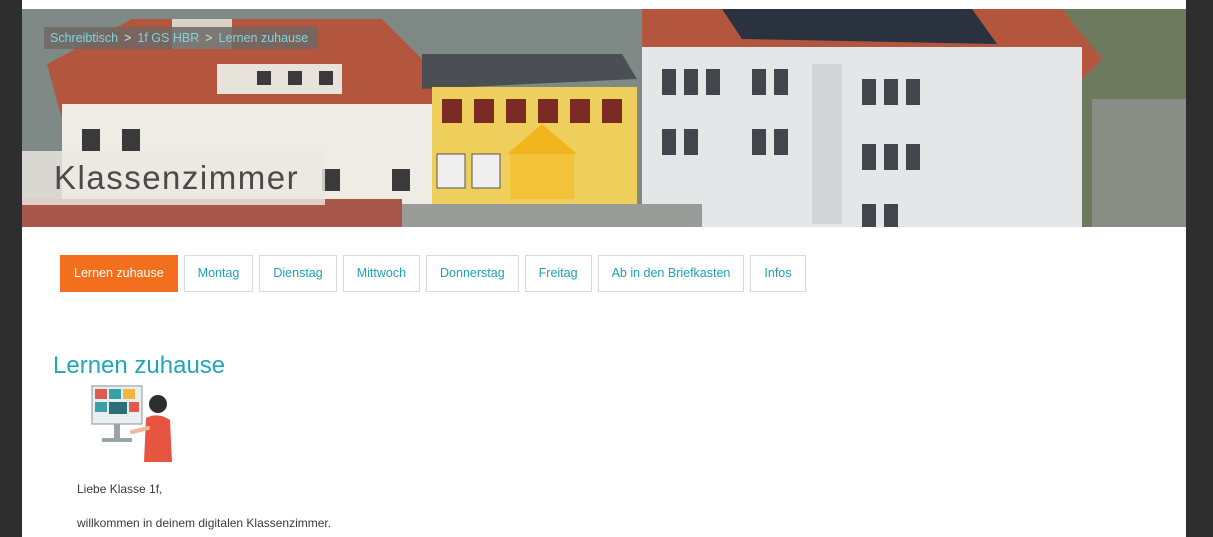  Describe the element at coordinates (381, 273) in the screenshot. I see `tab-mittwoch: Mittwoch` at that location.